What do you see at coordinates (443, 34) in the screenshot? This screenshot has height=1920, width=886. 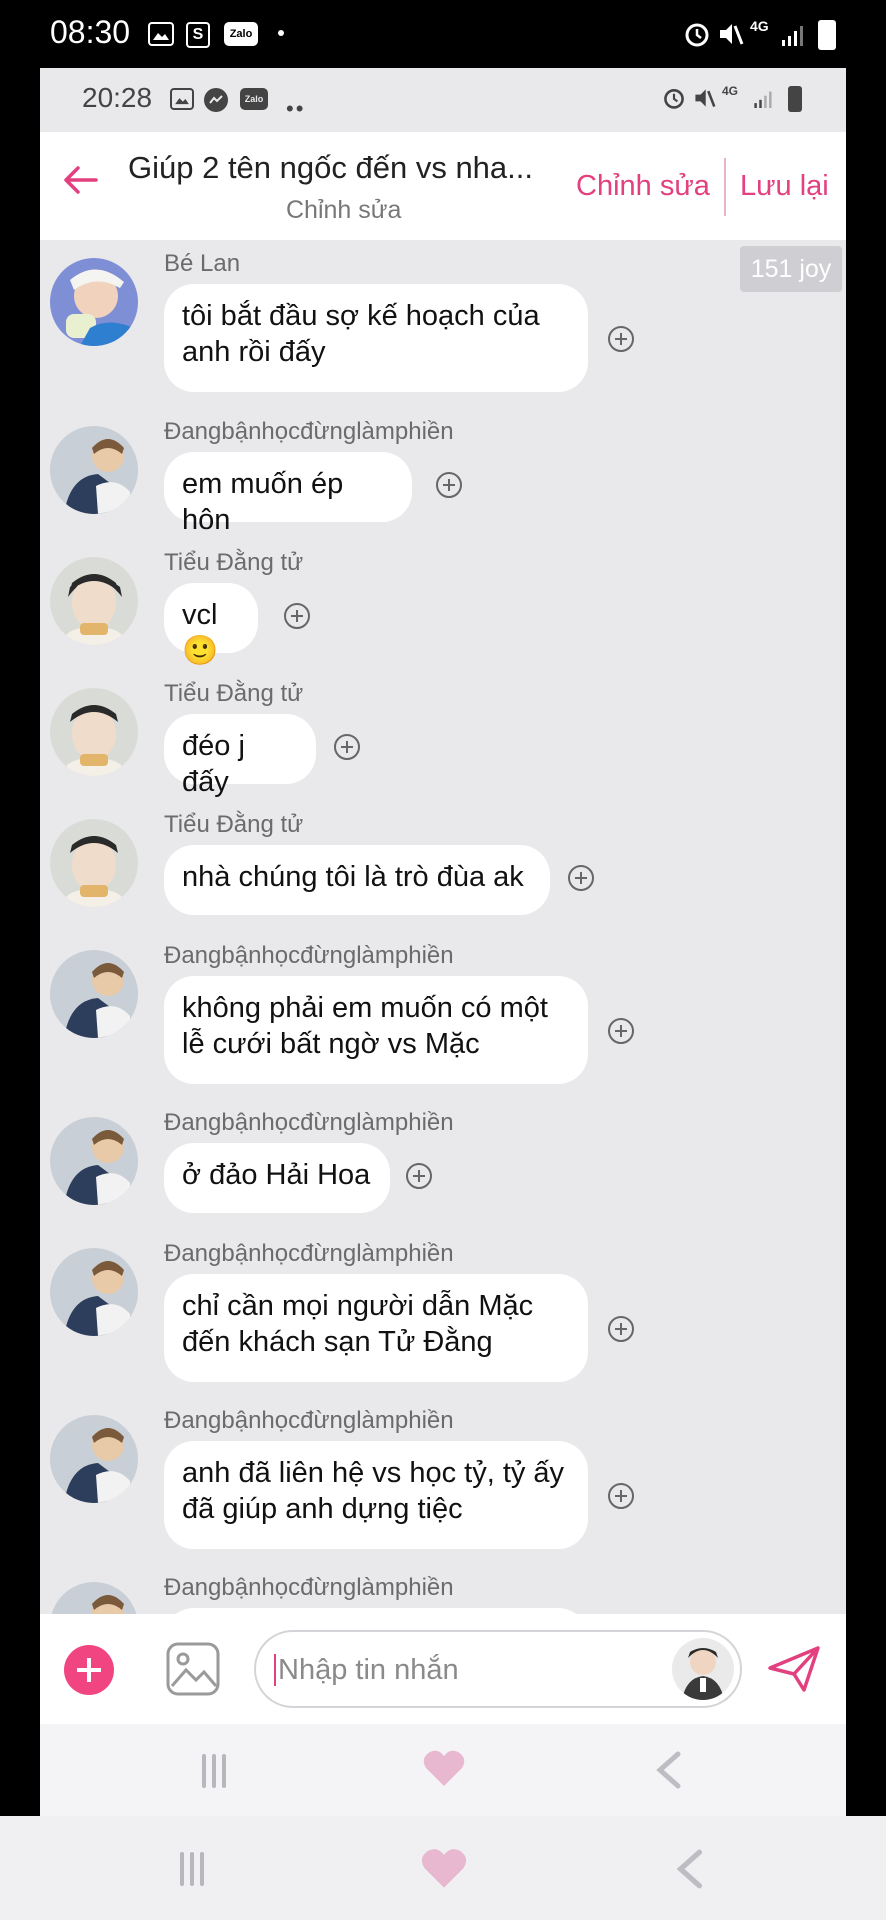 I see `outer-status-bar: 08:30 S Zalo 4G` at bounding box center [443, 34].